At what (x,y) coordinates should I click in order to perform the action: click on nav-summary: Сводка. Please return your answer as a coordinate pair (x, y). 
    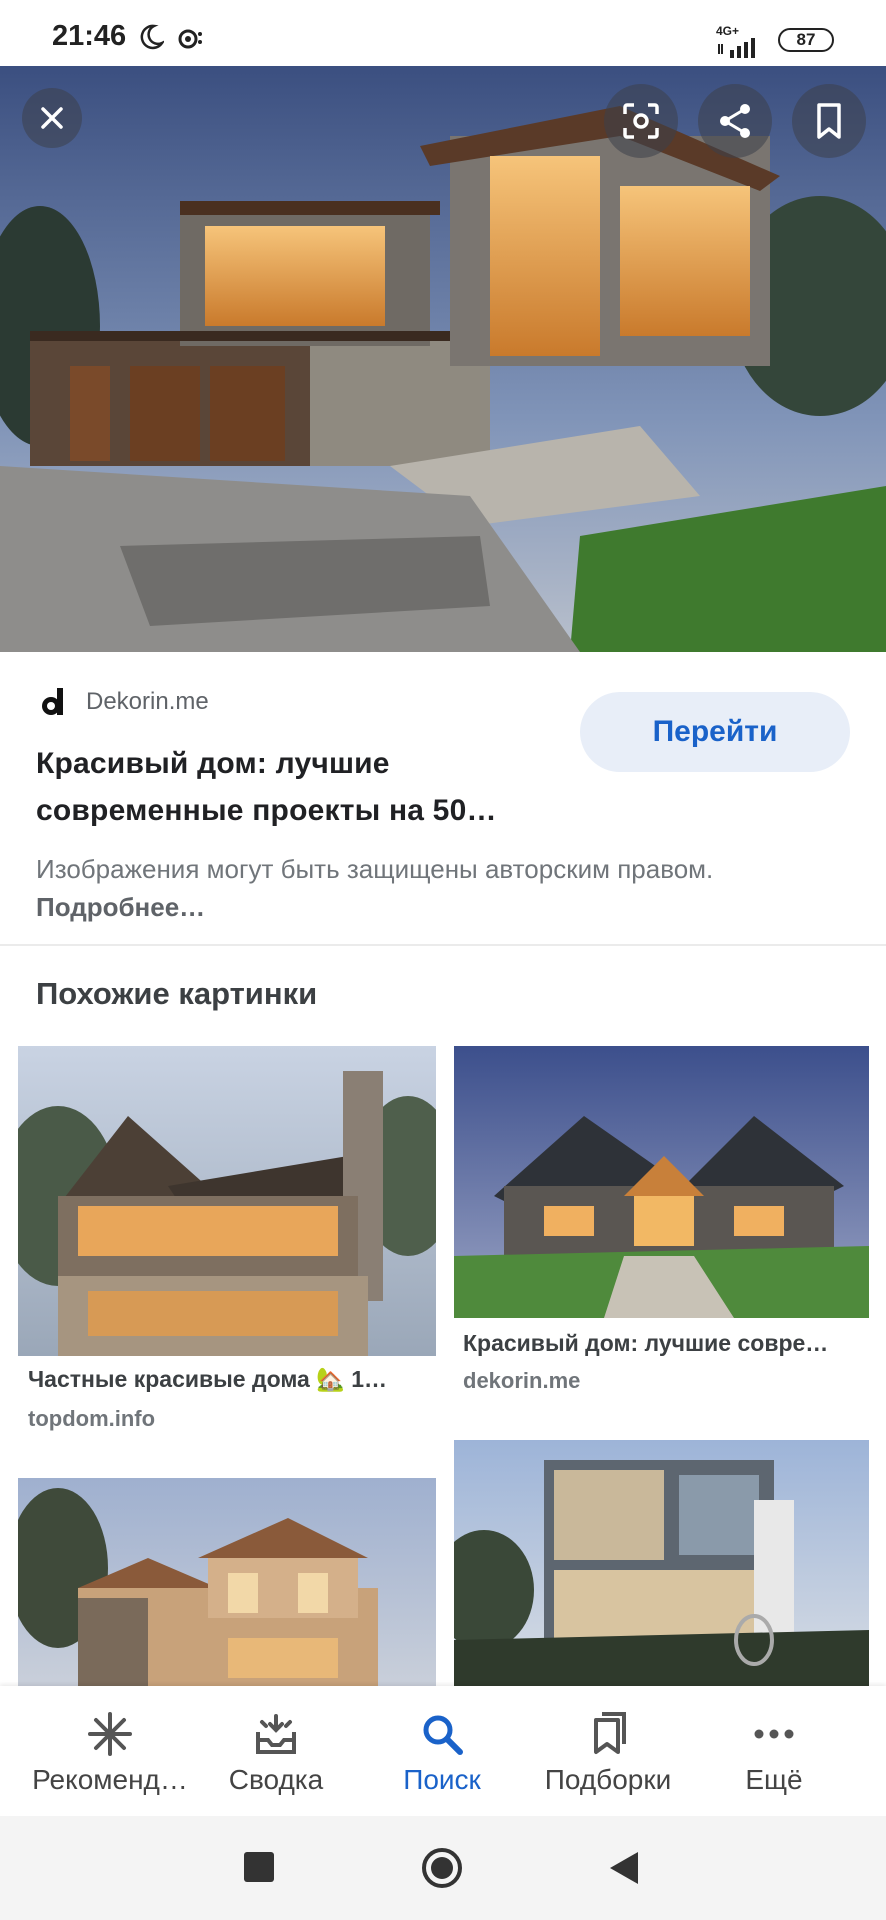
    Looking at the image, I should click on (276, 1751).